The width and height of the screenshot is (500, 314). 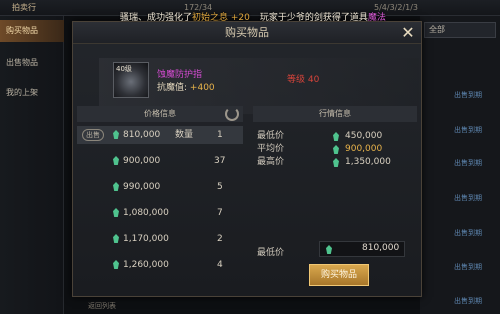 I want to click on price-value: 1,260,000, so click(x=146, y=265).